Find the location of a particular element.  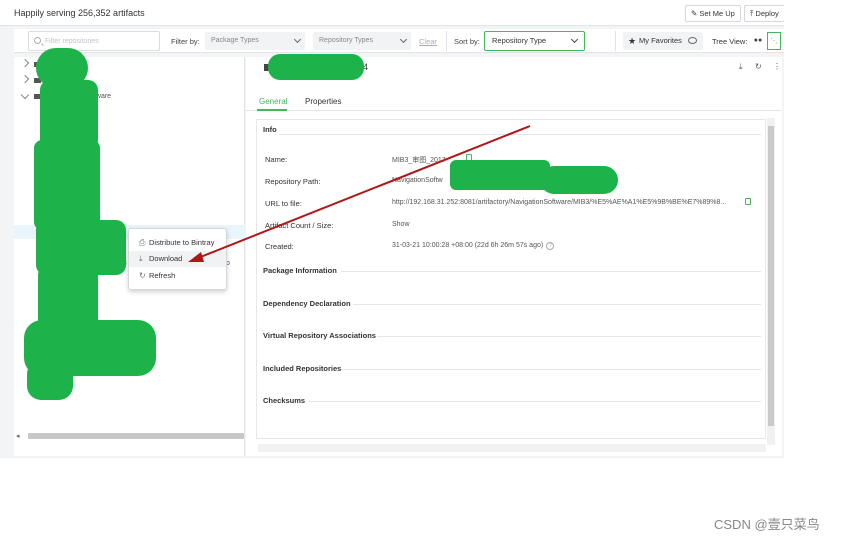

annotation-arrow is located at coordinates (359, 193).